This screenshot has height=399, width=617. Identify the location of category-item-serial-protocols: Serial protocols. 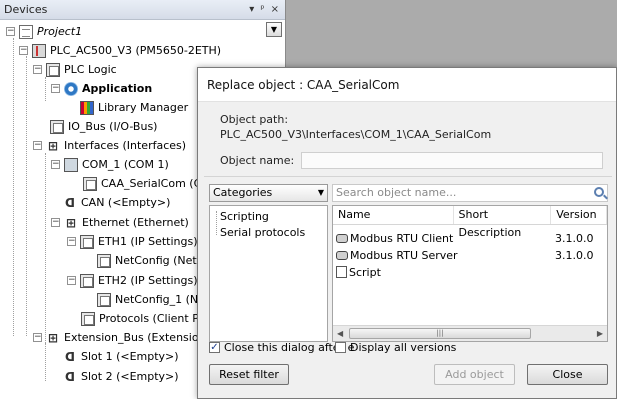
(262, 232).